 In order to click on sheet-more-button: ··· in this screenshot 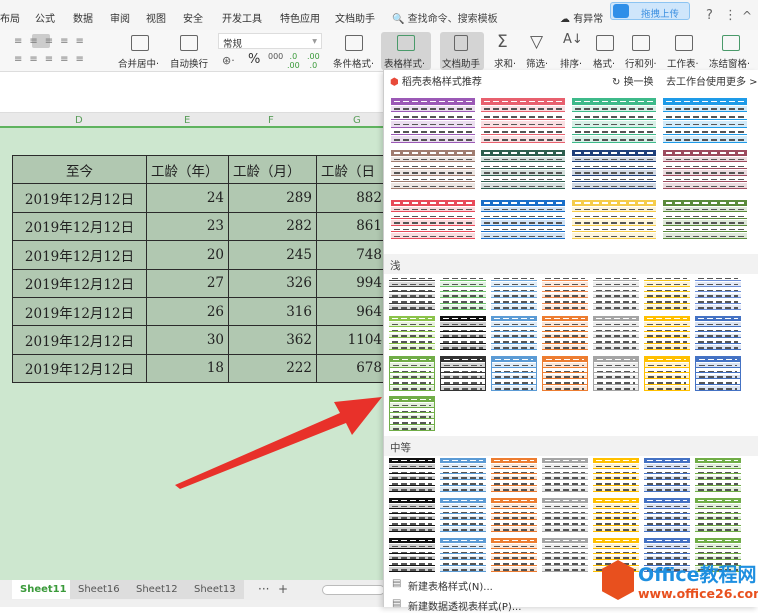, I will do `click(263, 589)`.